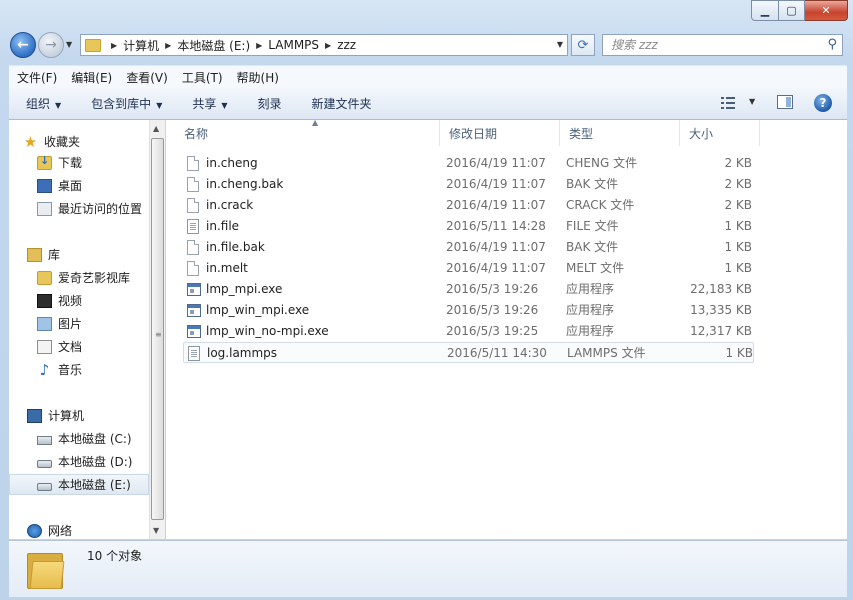 The width and height of the screenshot is (853, 600). Describe the element at coordinates (721, 310) in the screenshot. I see `file-size: 13,335 KB` at that location.